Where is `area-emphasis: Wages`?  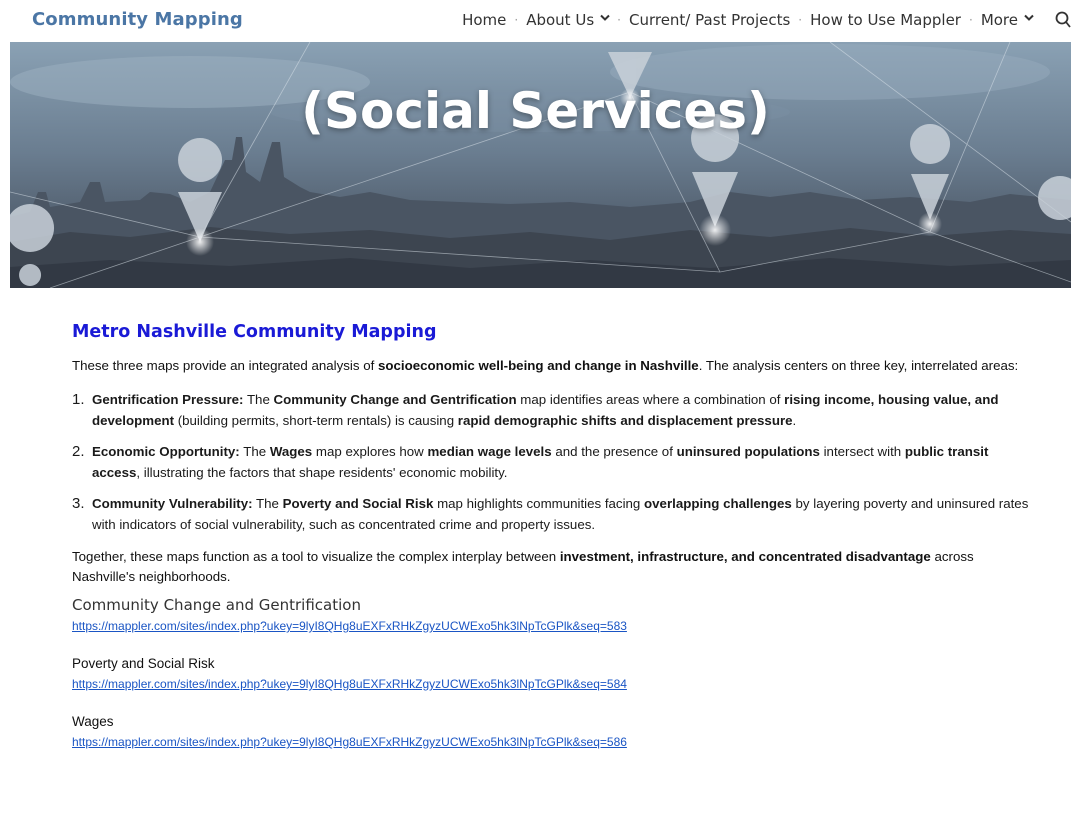 area-emphasis: Wages is located at coordinates (291, 451).